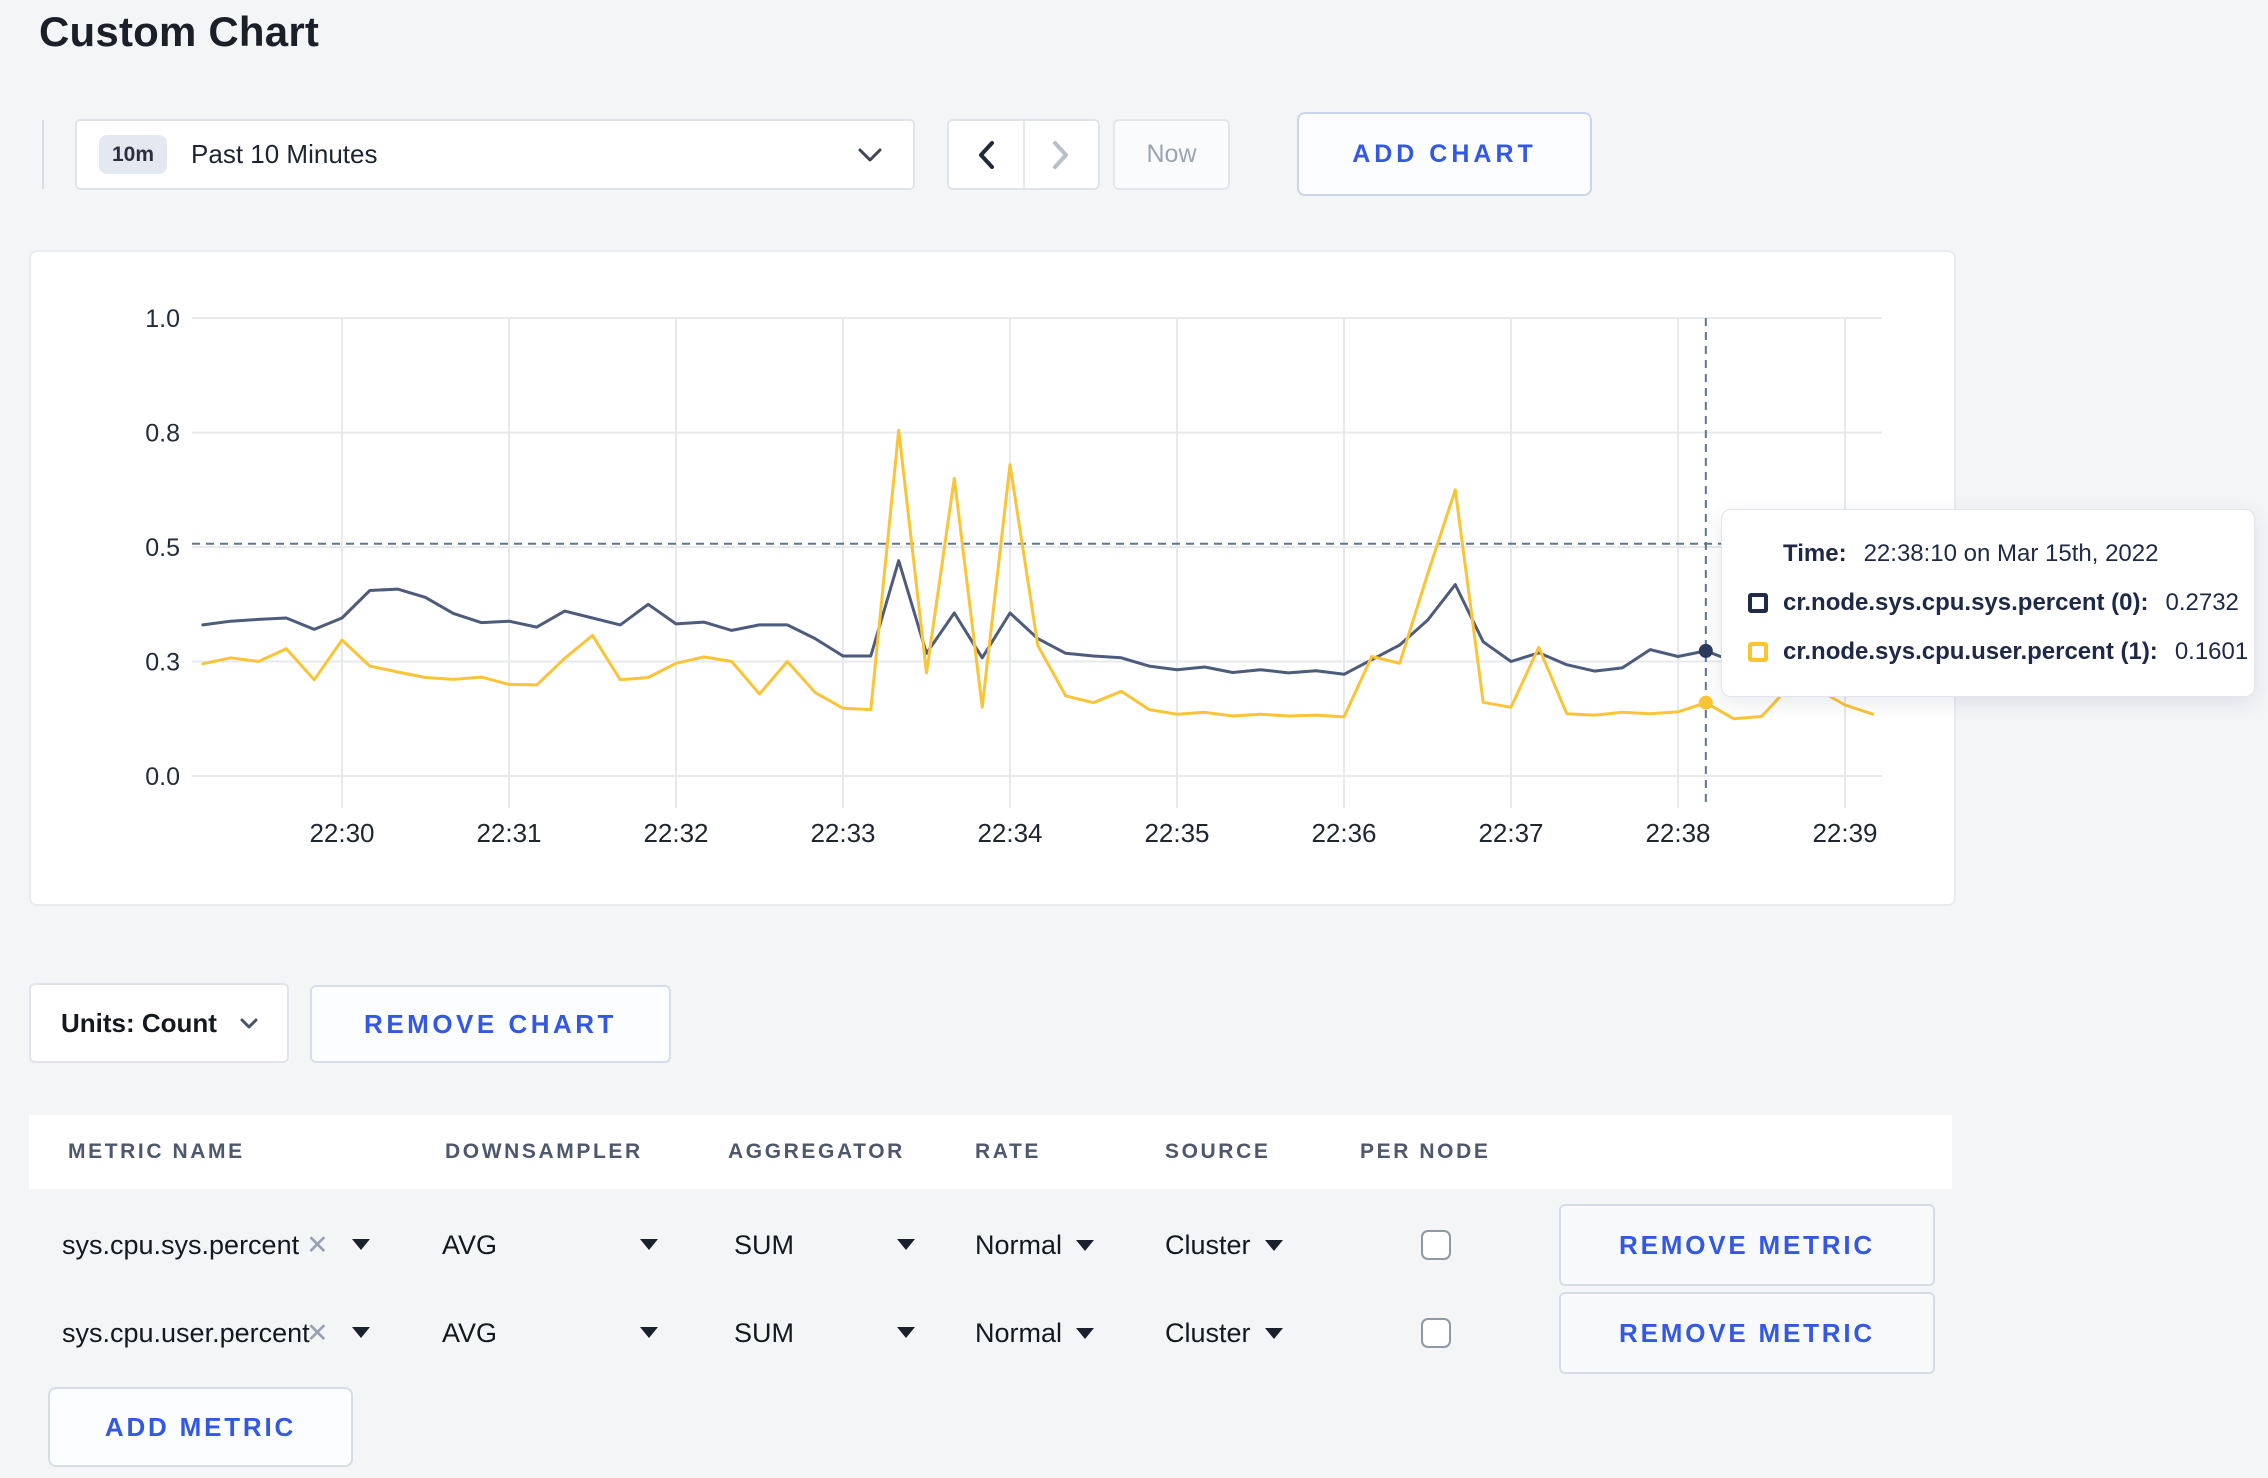 The width and height of the screenshot is (2268, 1478). Describe the element at coordinates (495, 154) in the screenshot. I see `time-range-select: 10m Past 10 Minutes` at that location.